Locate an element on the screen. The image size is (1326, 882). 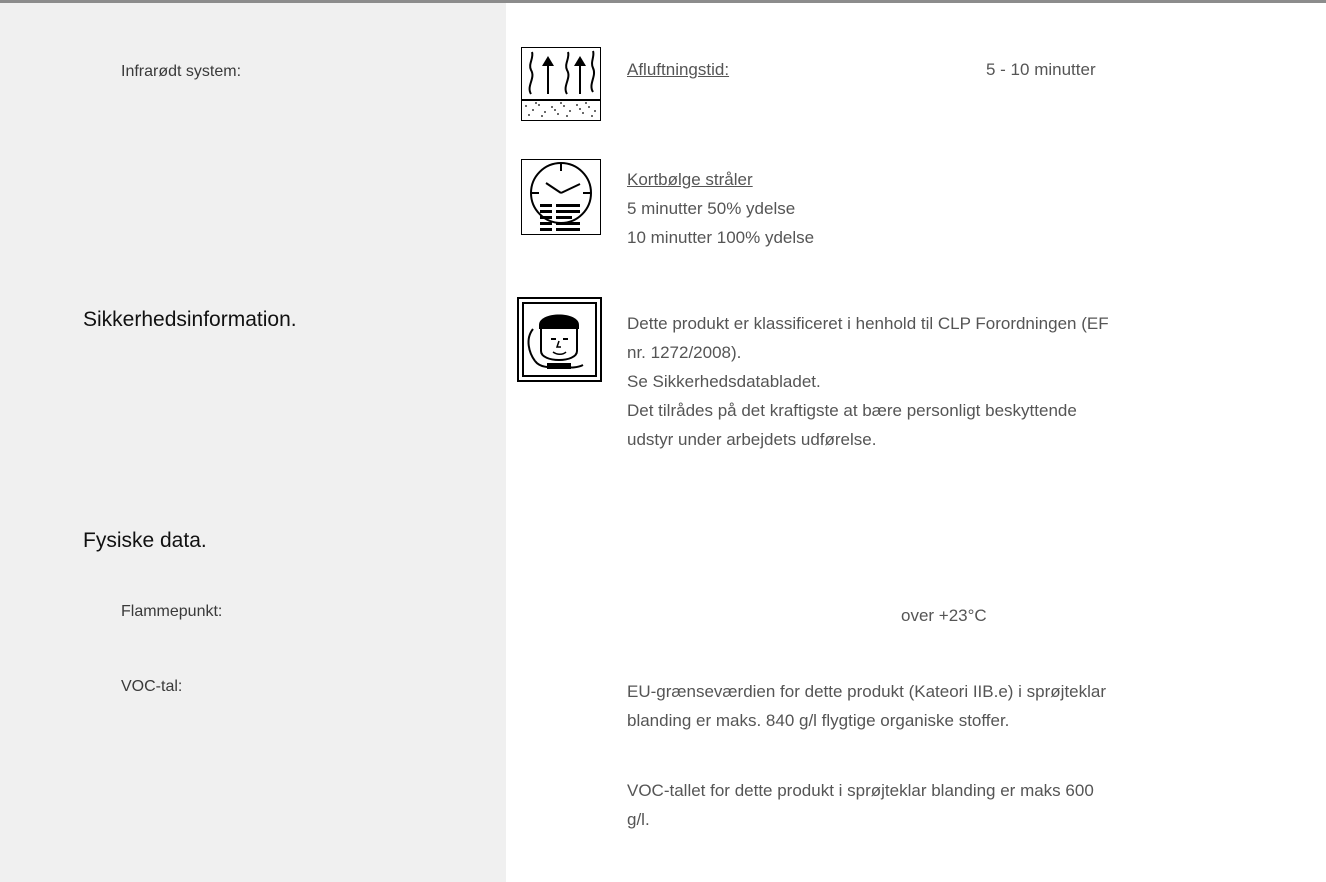
voc-text-line: g/l. is located at coordinates (638, 819).